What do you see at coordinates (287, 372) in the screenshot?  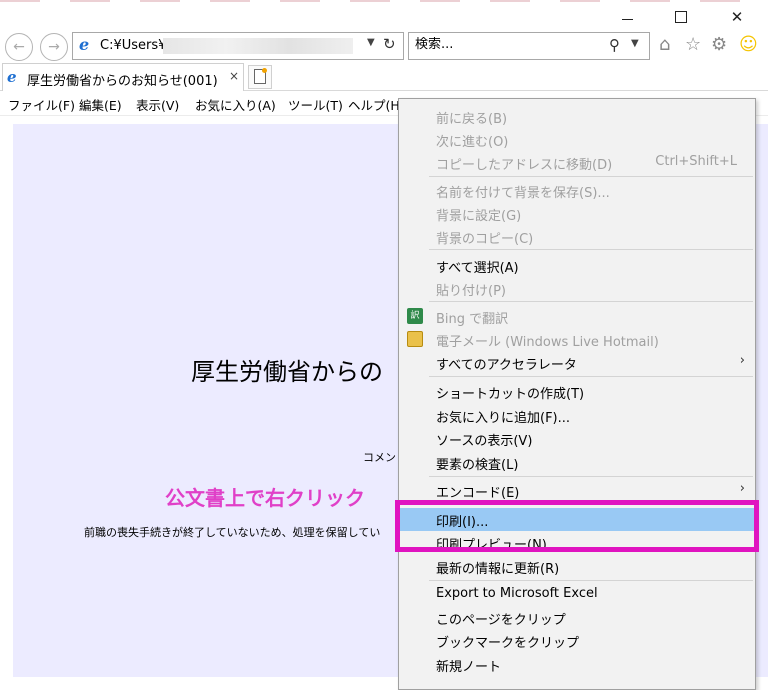 I see `document-title: 厚生労働省からの` at bounding box center [287, 372].